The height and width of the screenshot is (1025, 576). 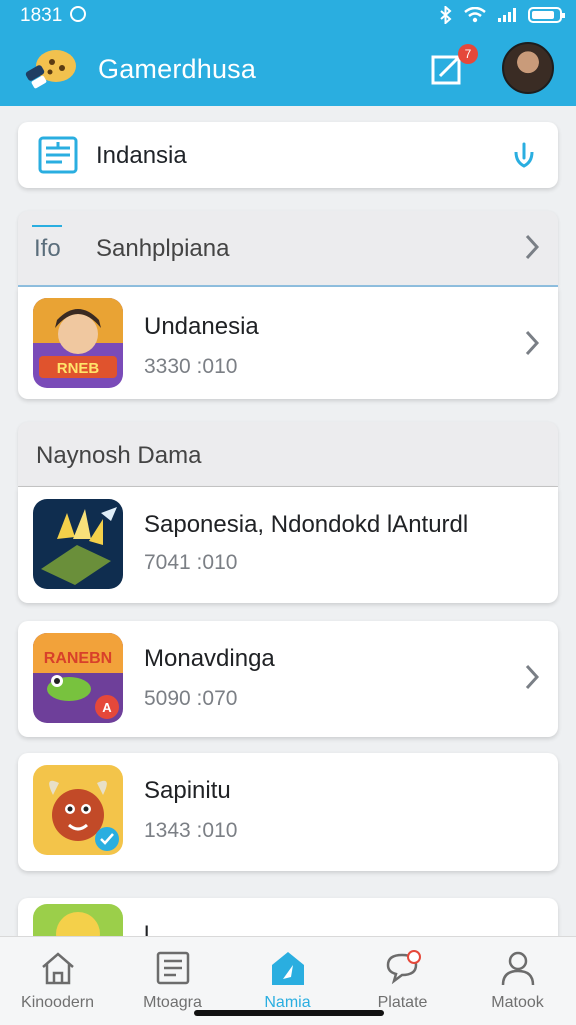 What do you see at coordinates (209, 658) in the screenshot?
I see `item-name: Monavdinga` at bounding box center [209, 658].